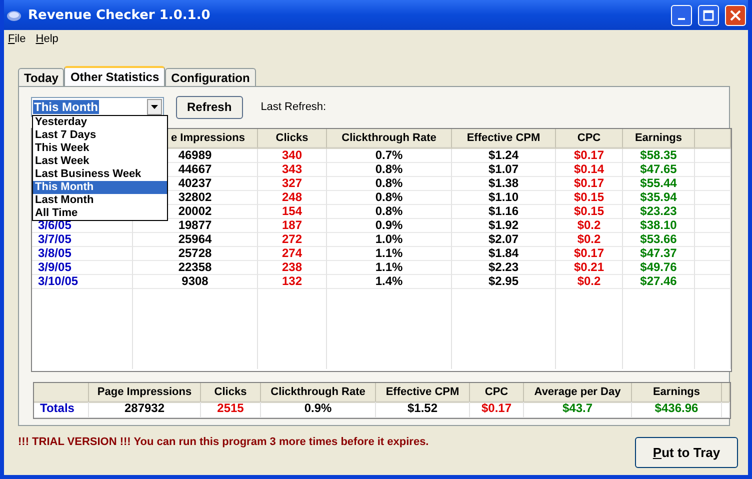 The height and width of the screenshot is (479, 752). I want to click on table-cell: 25728, so click(195, 254).